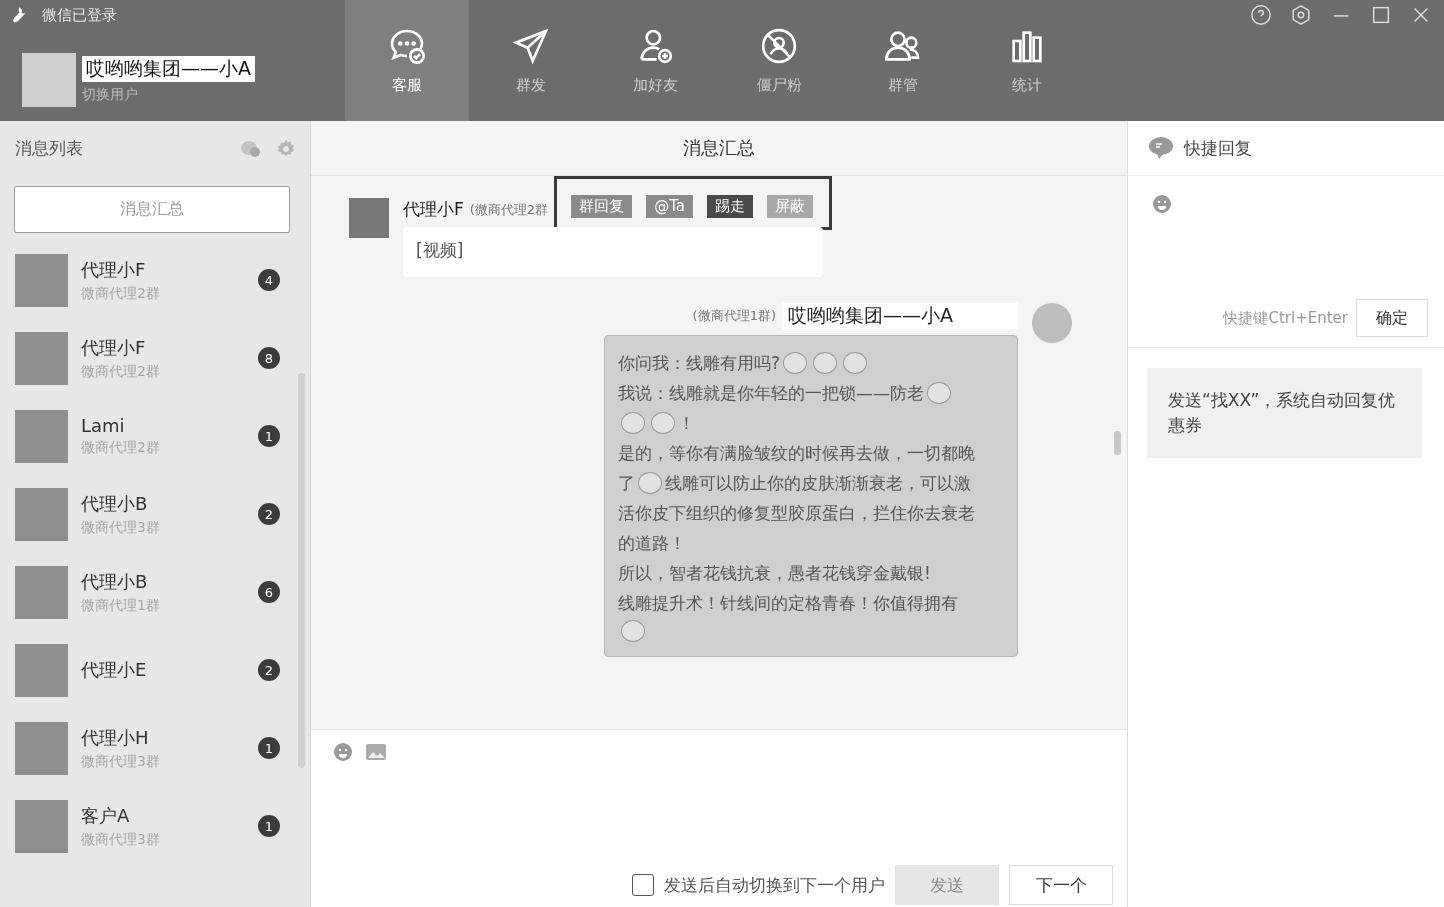  What do you see at coordinates (719, 148) in the screenshot?
I see `chat-title: 消息汇总` at bounding box center [719, 148].